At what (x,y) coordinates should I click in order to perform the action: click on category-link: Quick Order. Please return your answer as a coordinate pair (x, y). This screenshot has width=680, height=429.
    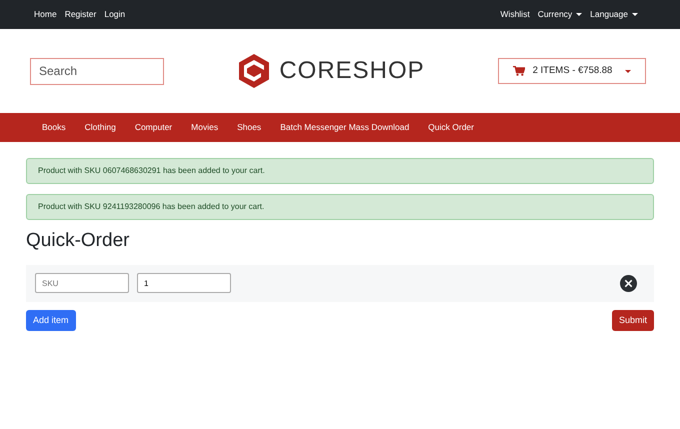
    Looking at the image, I should click on (451, 127).